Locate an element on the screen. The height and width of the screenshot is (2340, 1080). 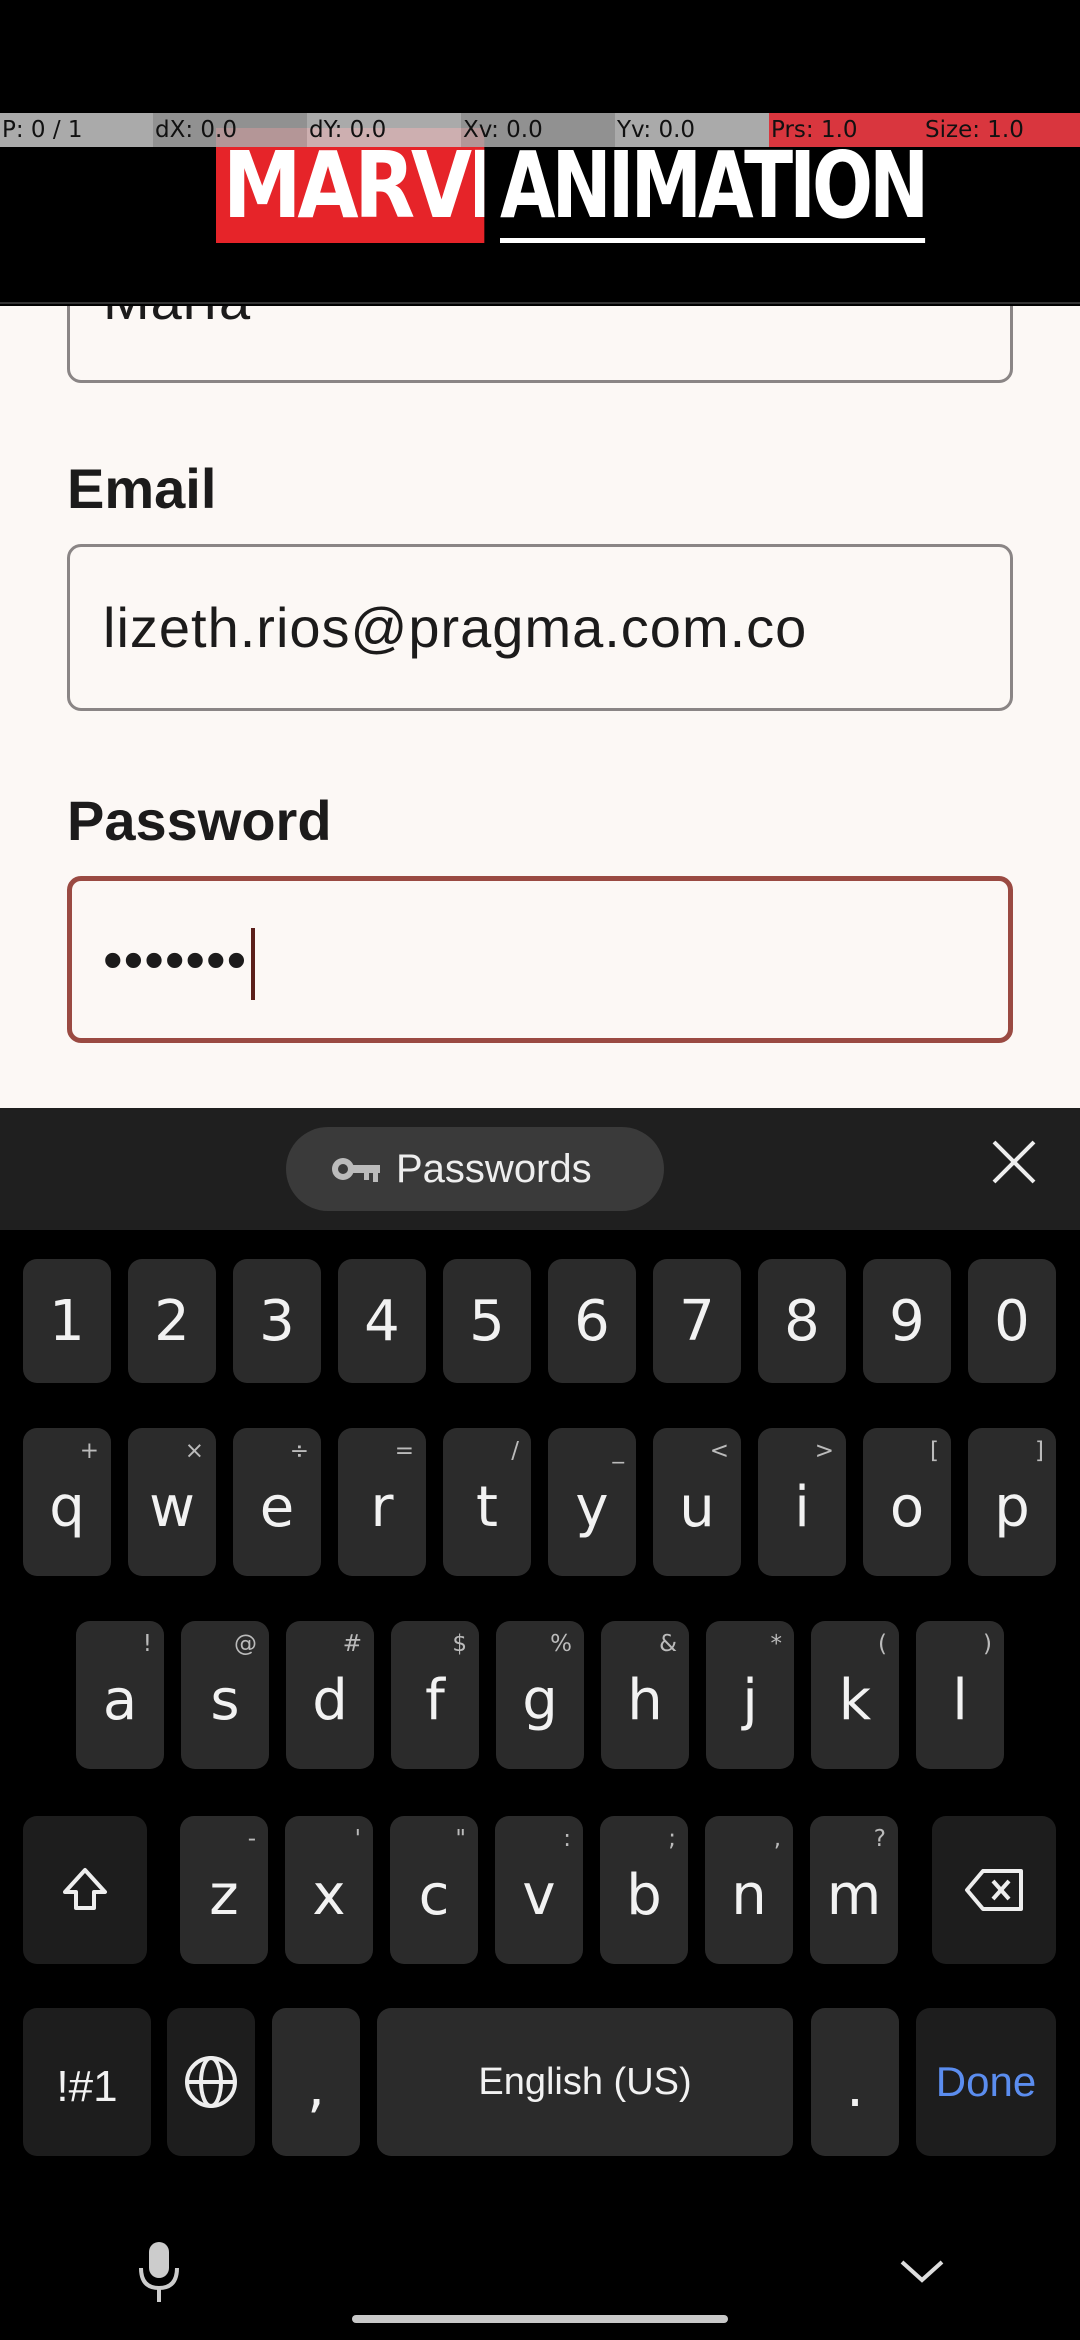
text-caret is located at coordinates (253, 964).